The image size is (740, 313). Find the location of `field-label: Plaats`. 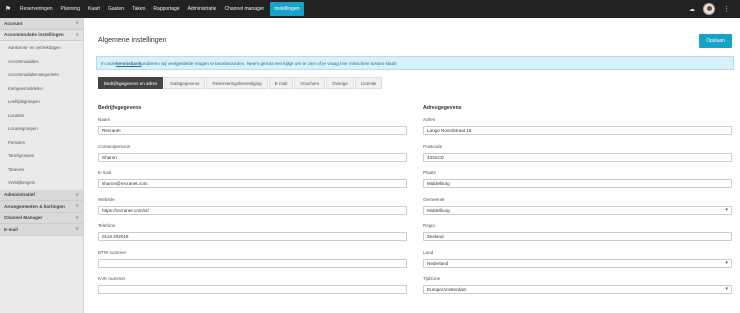

field-label: Plaats is located at coordinates (429, 172).